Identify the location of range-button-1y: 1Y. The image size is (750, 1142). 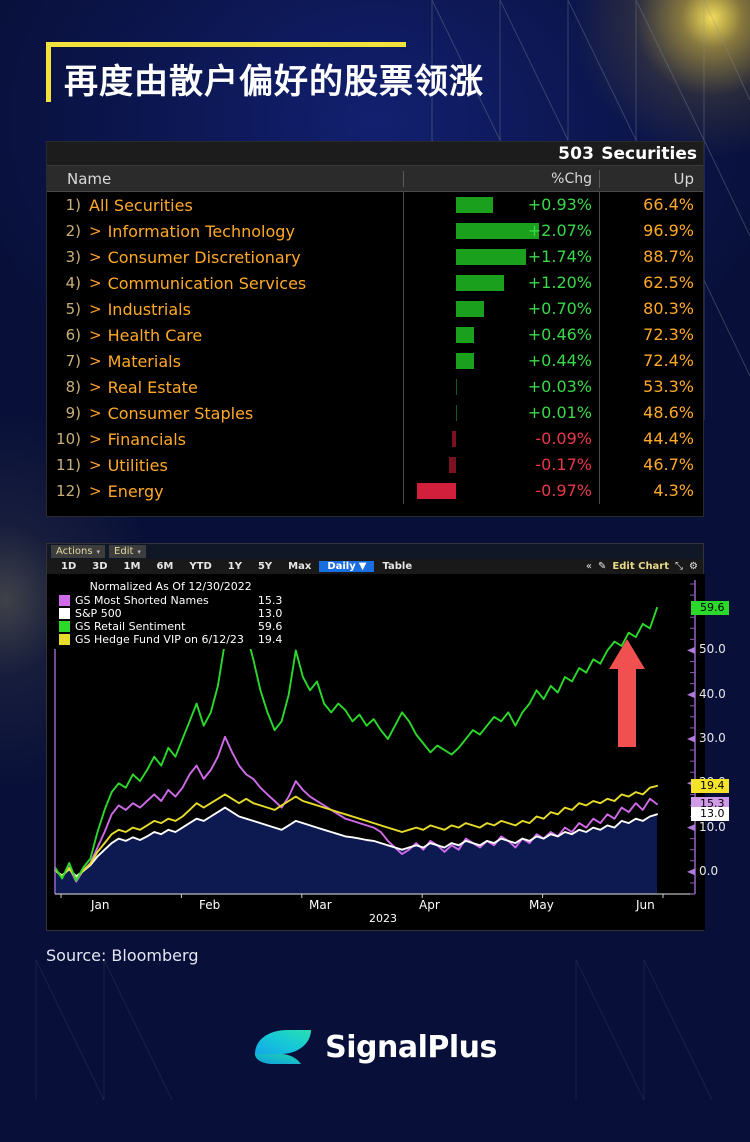
(235, 566).